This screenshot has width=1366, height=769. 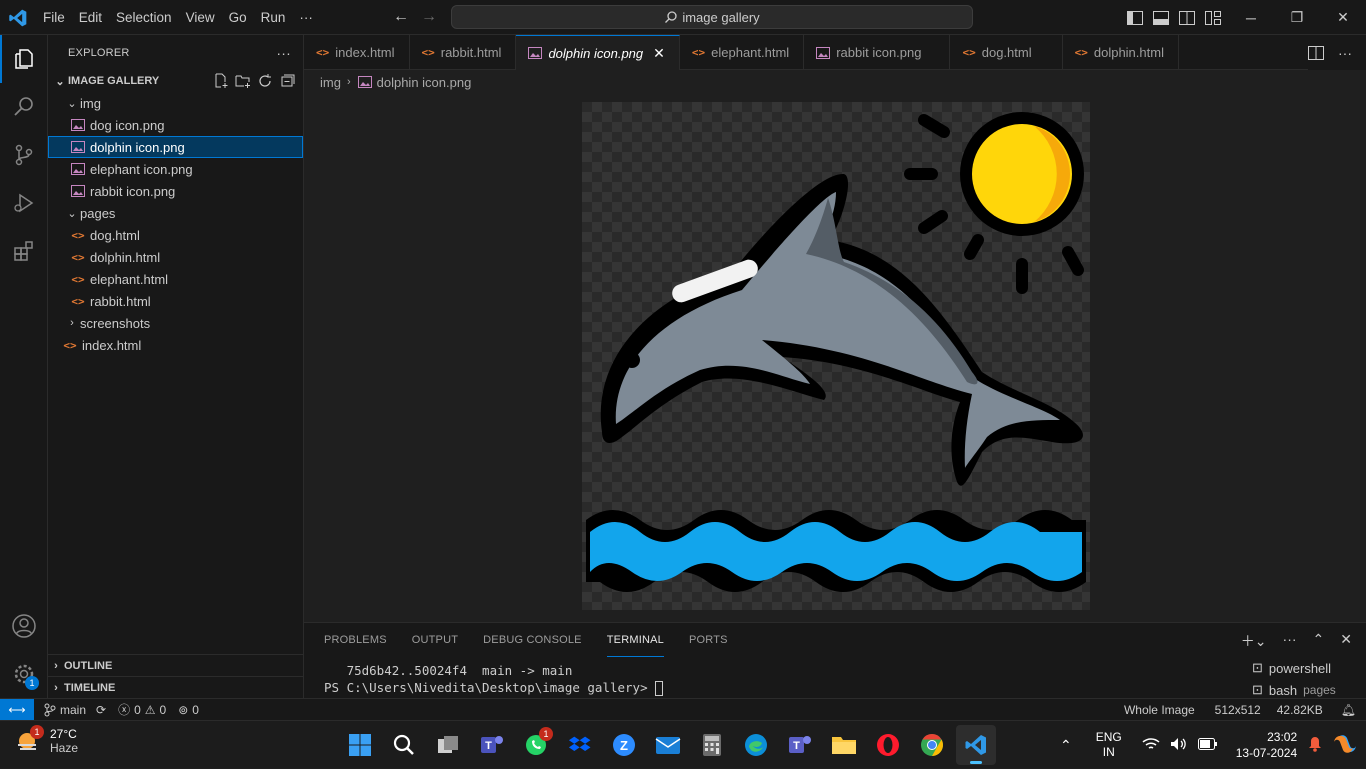 I want to click on tab-dolphin-icon-png: dolphin icon.png ✕, so click(x=598, y=52).